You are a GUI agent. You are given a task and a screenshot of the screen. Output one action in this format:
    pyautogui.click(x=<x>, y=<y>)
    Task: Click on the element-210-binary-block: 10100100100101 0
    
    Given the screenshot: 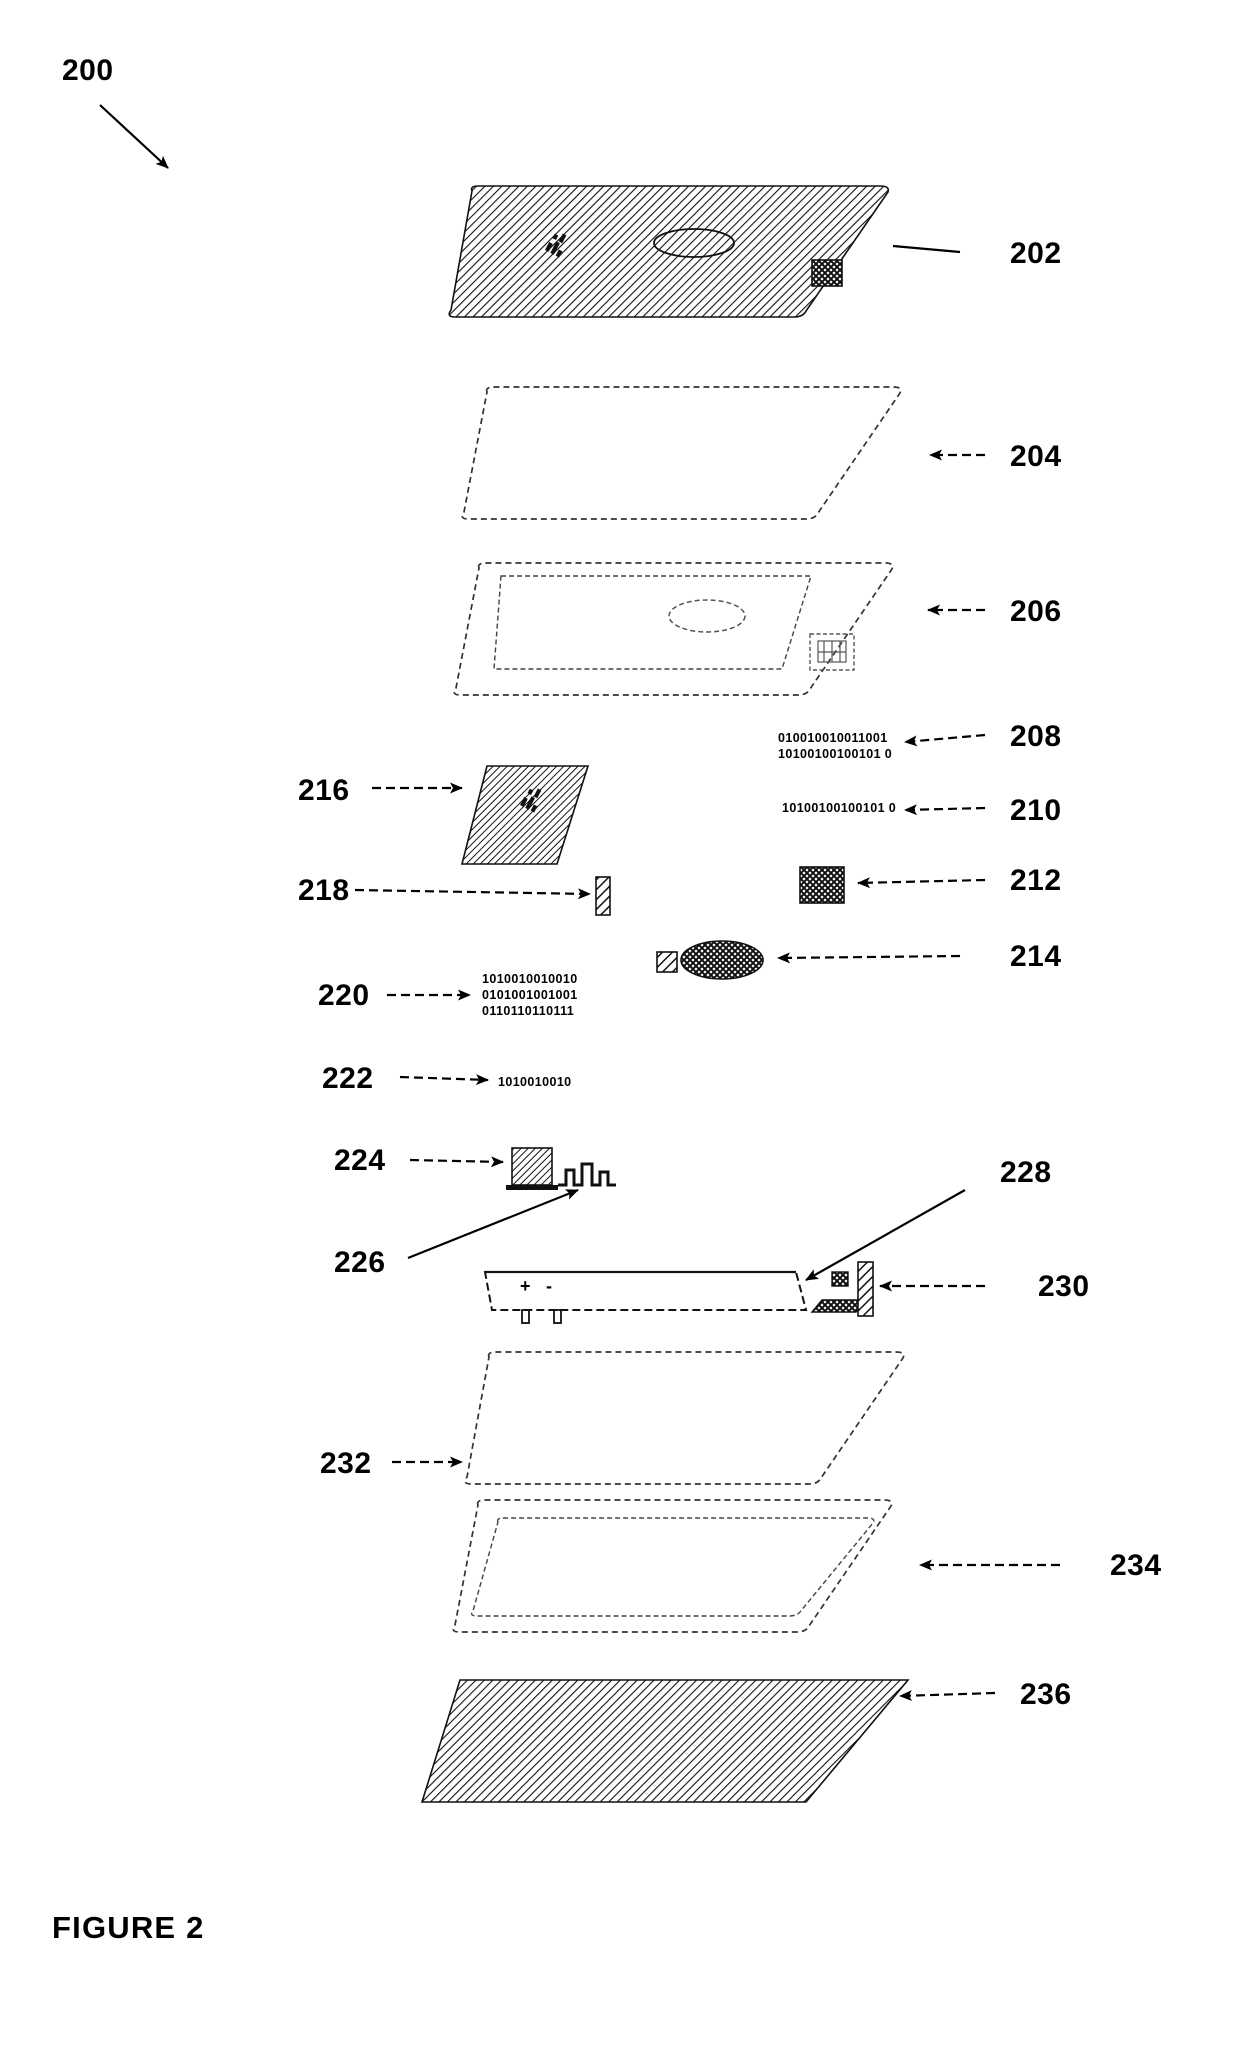 What is the action you would take?
    pyautogui.click(x=839, y=808)
    